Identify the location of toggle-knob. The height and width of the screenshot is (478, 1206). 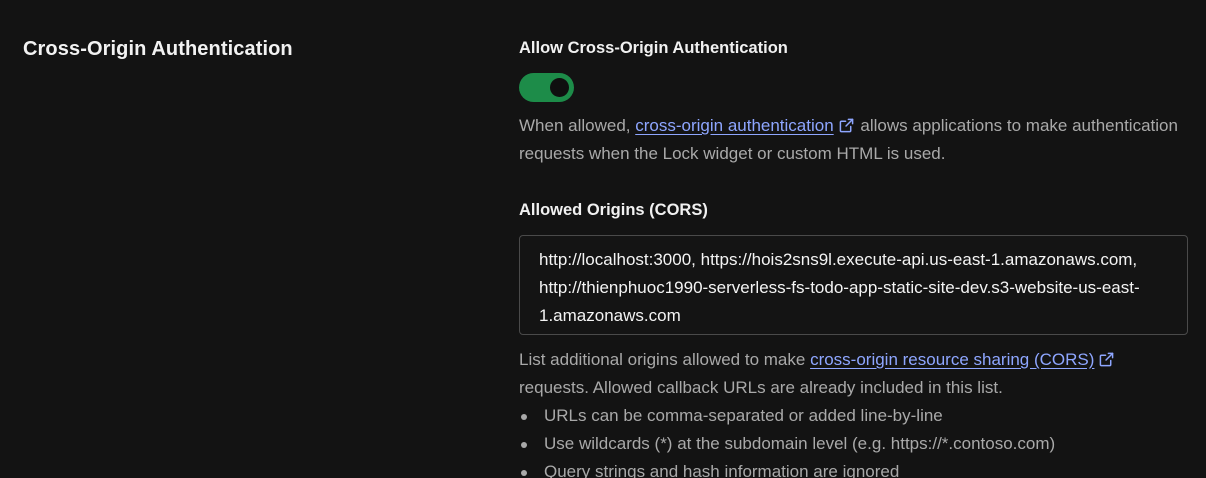
(559, 87).